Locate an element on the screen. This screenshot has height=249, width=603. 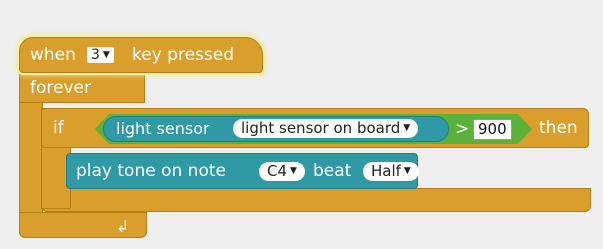
key-dropdown: 3 ▼ is located at coordinates (100, 55).